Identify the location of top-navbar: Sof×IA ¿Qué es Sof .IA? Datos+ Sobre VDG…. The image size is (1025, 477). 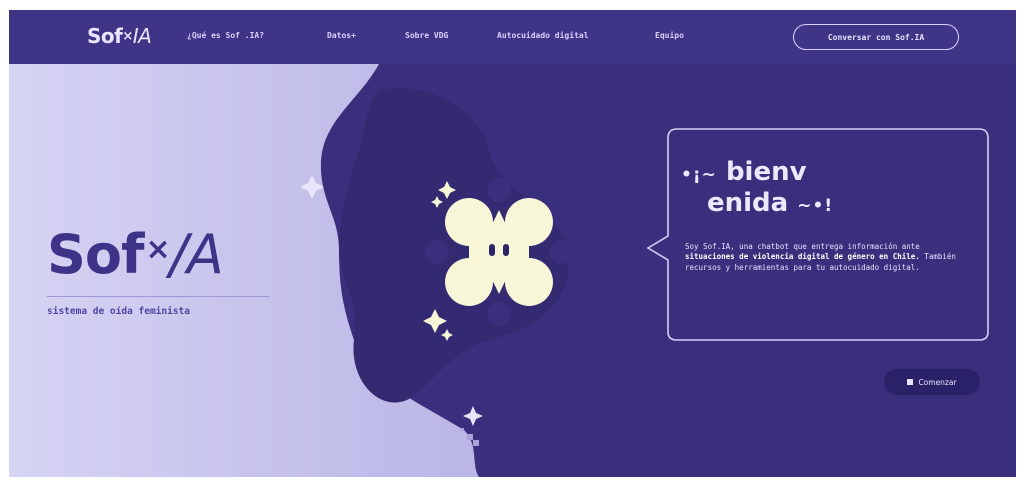
(512, 37).